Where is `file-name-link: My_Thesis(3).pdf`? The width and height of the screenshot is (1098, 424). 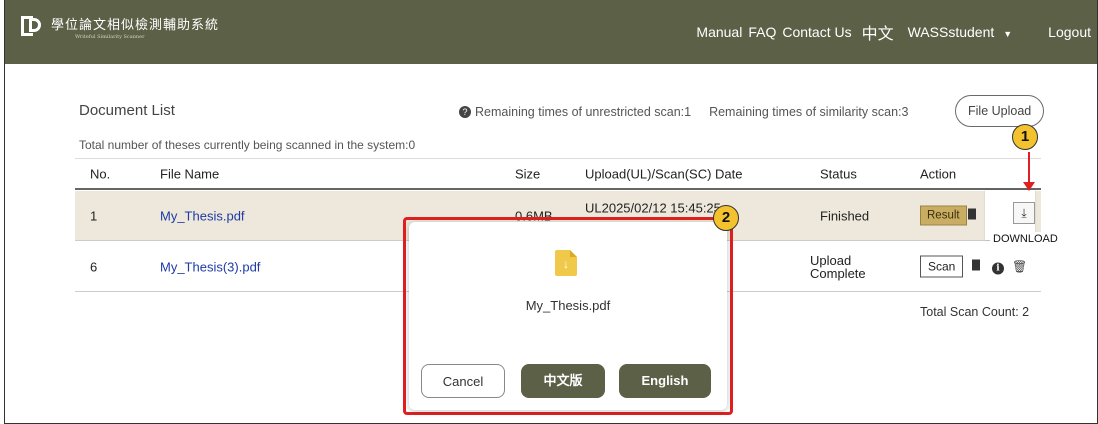
file-name-link: My_Thesis(3).pdf is located at coordinates (210, 266).